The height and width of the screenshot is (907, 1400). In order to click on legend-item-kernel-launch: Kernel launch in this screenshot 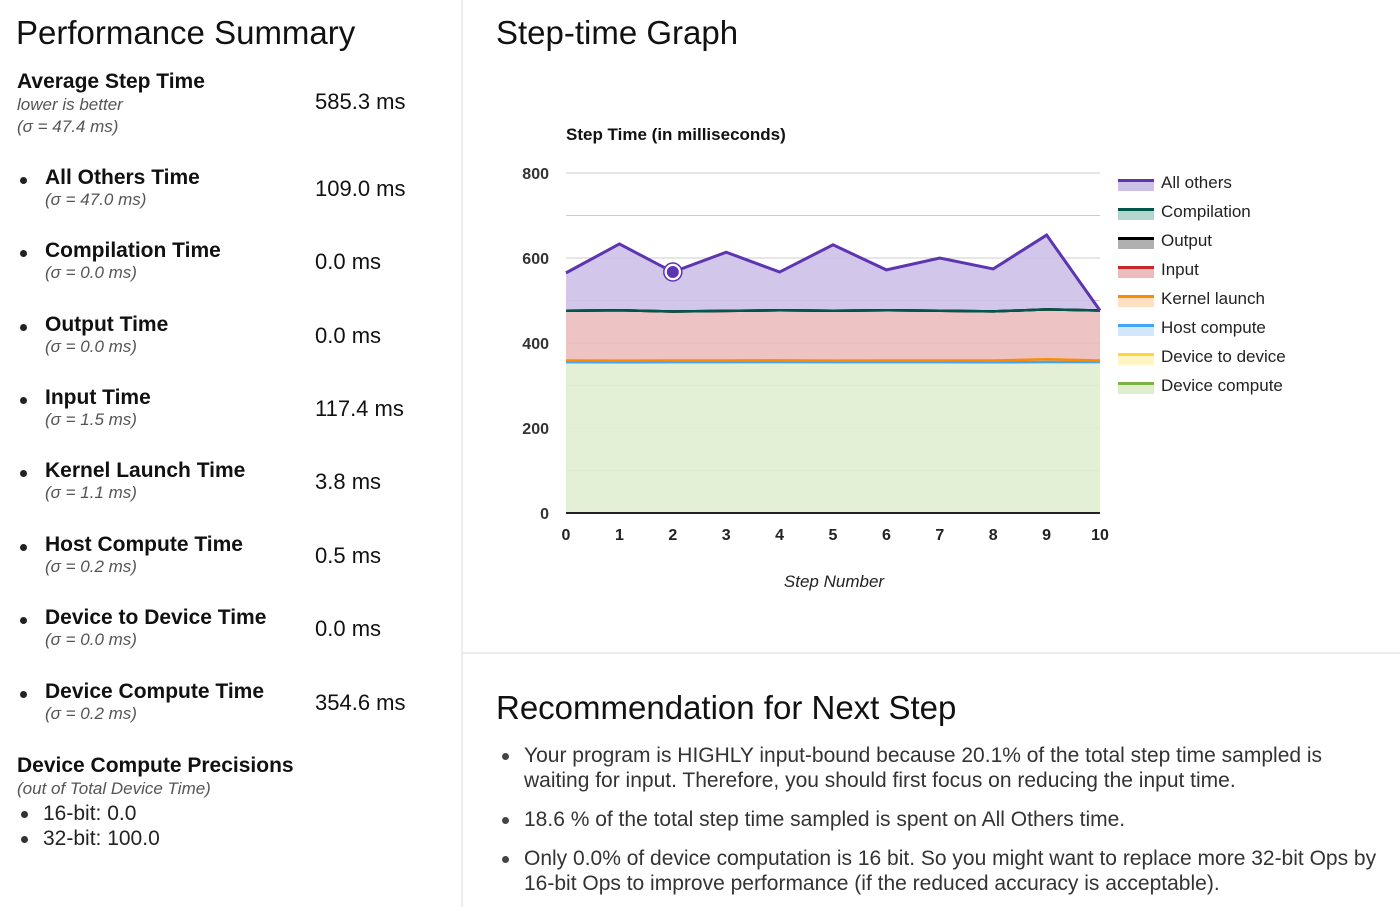, I will do `click(1191, 298)`.